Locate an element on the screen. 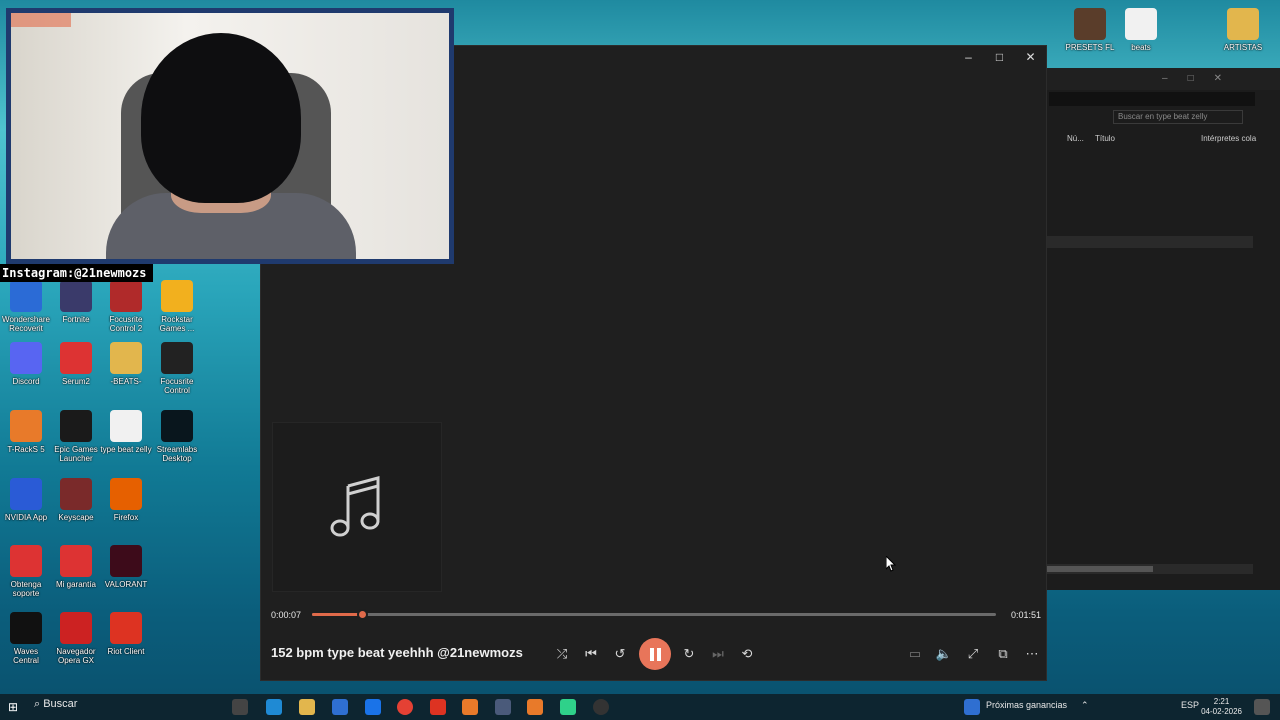 This screenshot has width=1280, height=720. desktop-icon: Epic Games Launcher is located at coordinates (76, 436).